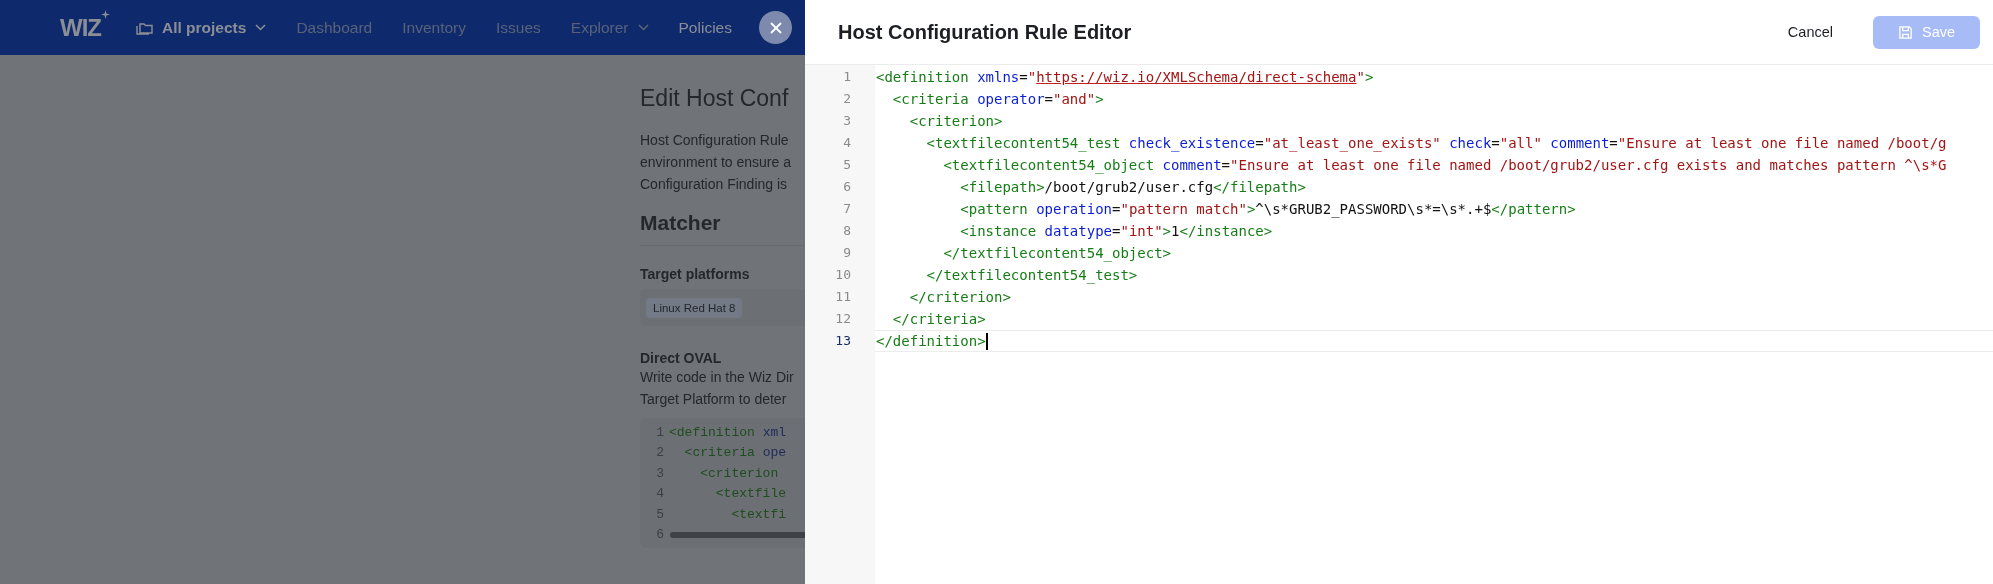  Describe the element at coordinates (1031, 275) in the screenshot. I see `code-line: </textfilecontent54_test>` at that location.